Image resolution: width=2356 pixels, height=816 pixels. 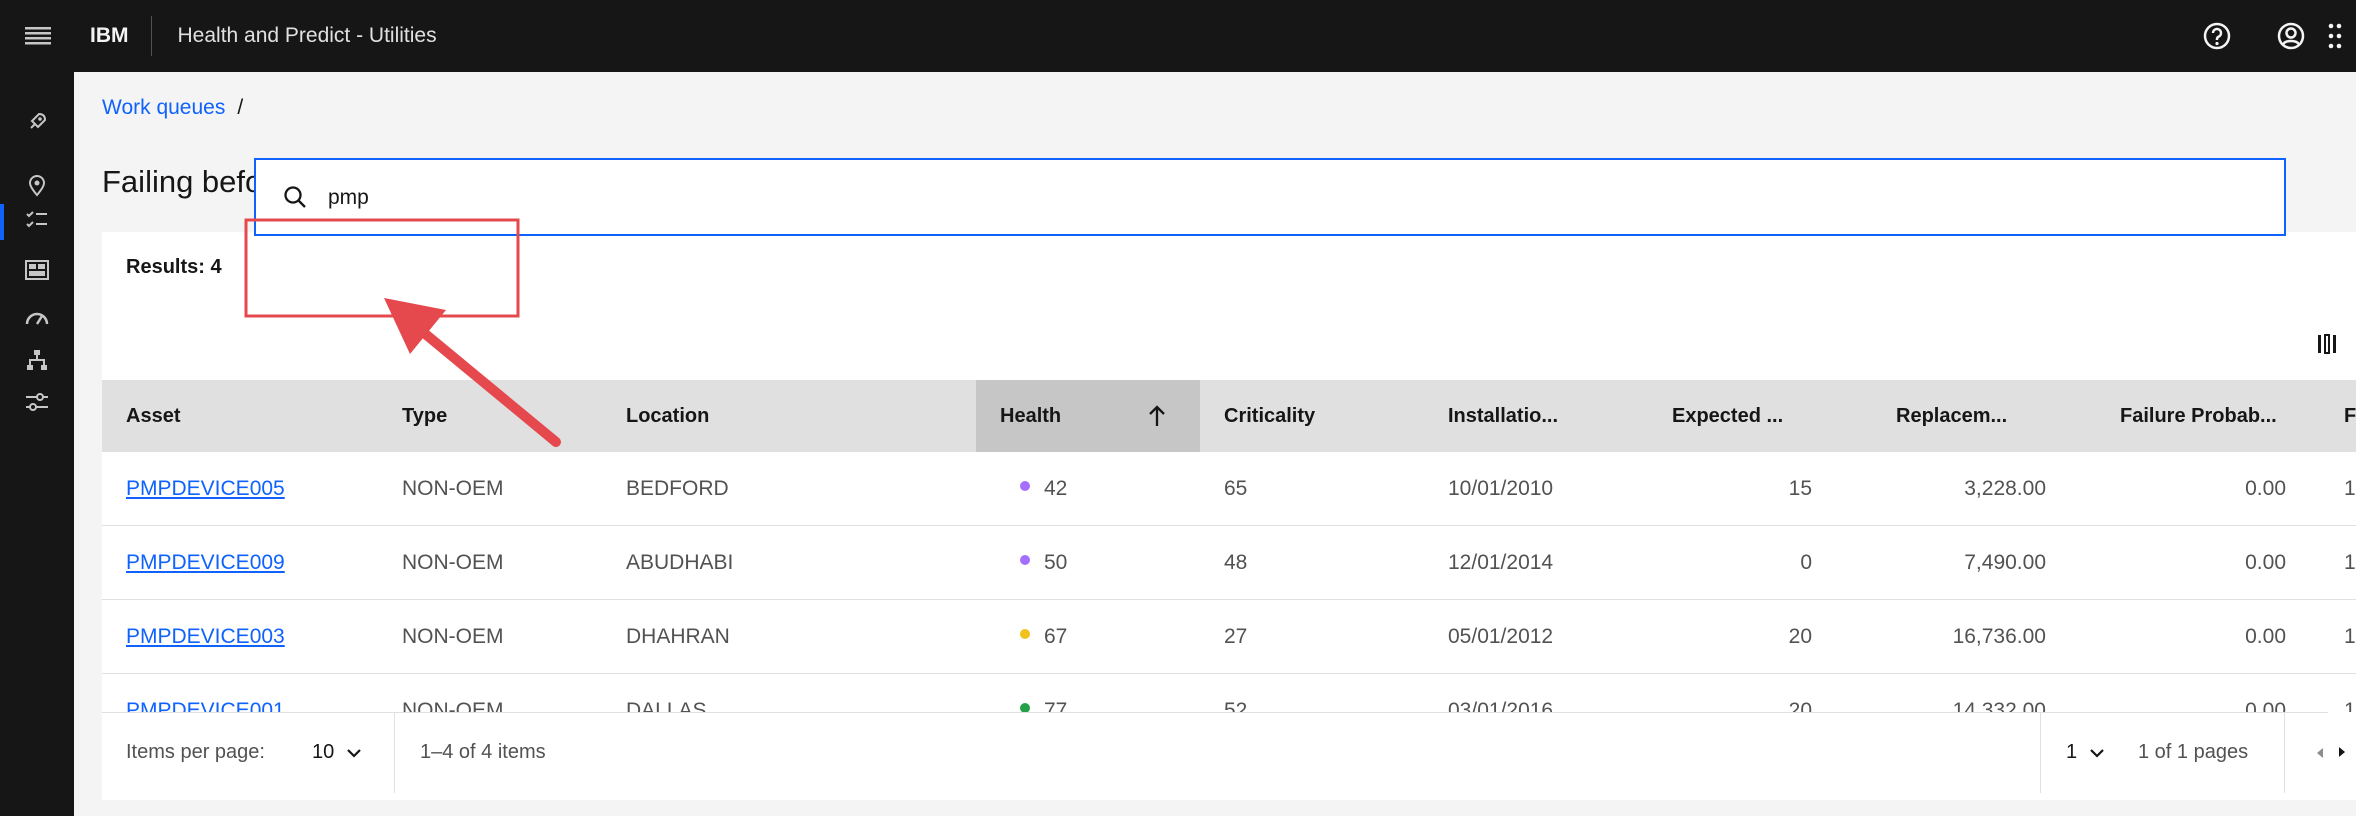 What do you see at coordinates (1999, 636) in the screenshot?
I see `replacement-cell: 16,736.00` at bounding box center [1999, 636].